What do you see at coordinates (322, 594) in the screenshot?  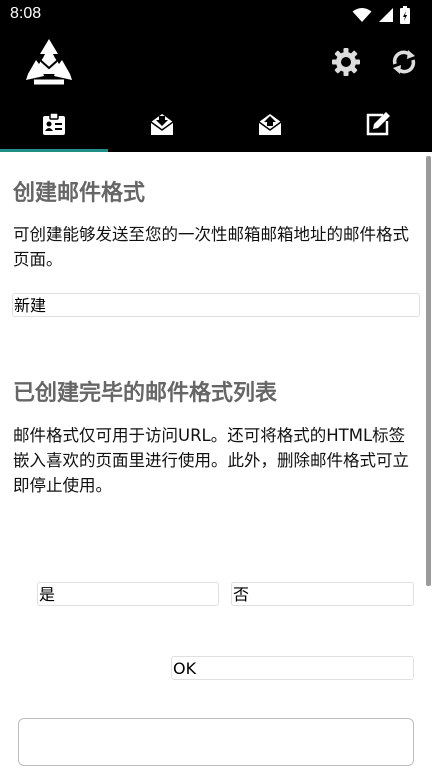 I see `no-button: 否` at bounding box center [322, 594].